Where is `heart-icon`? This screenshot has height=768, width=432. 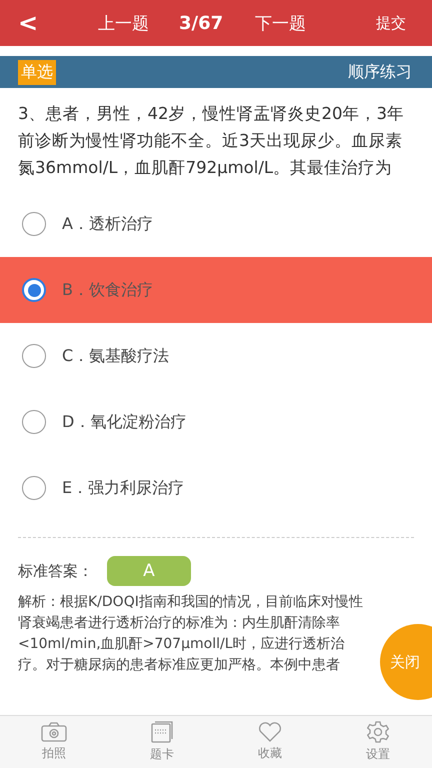 heart-icon is located at coordinates (270, 732).